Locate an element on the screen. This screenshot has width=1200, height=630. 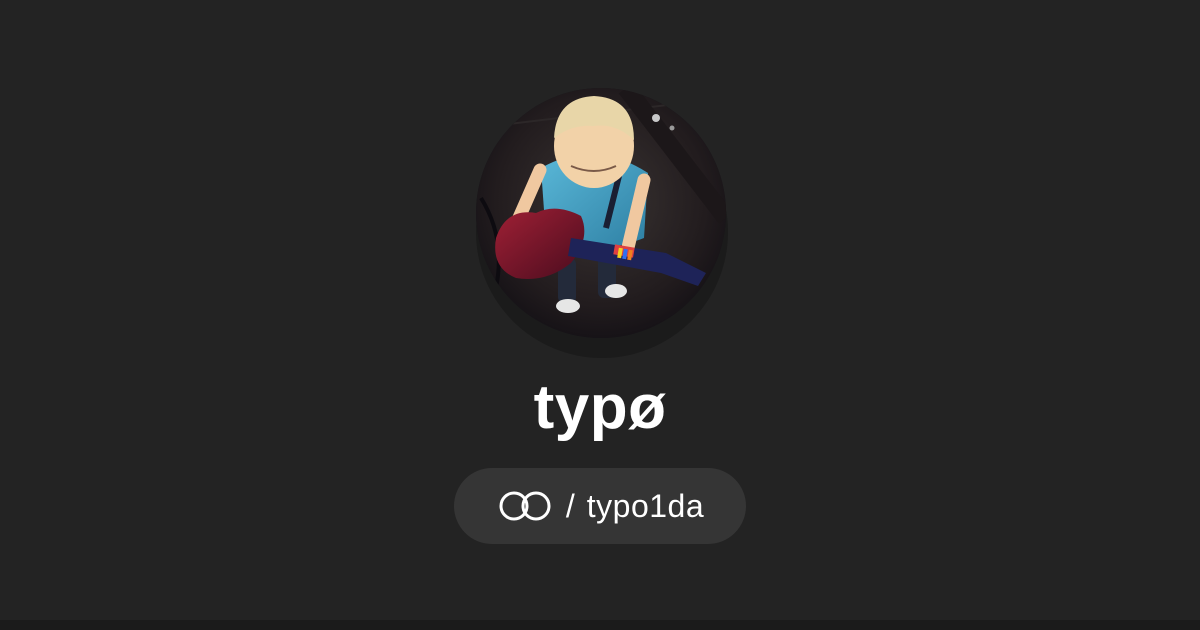
avatar-photo is located at coordinates (601, 213).